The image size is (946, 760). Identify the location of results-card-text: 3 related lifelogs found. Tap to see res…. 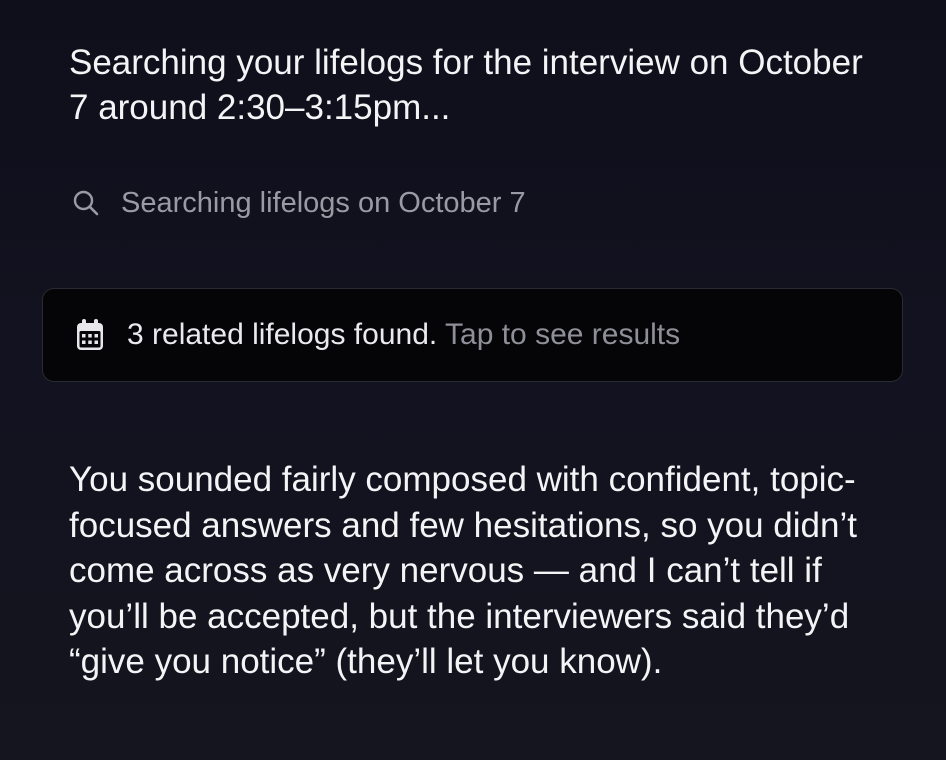
(403, 335).